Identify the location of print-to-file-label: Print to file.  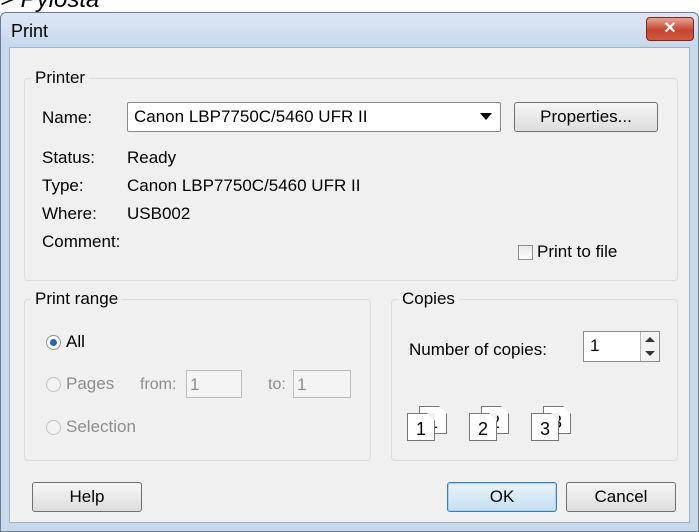
(577, 252).